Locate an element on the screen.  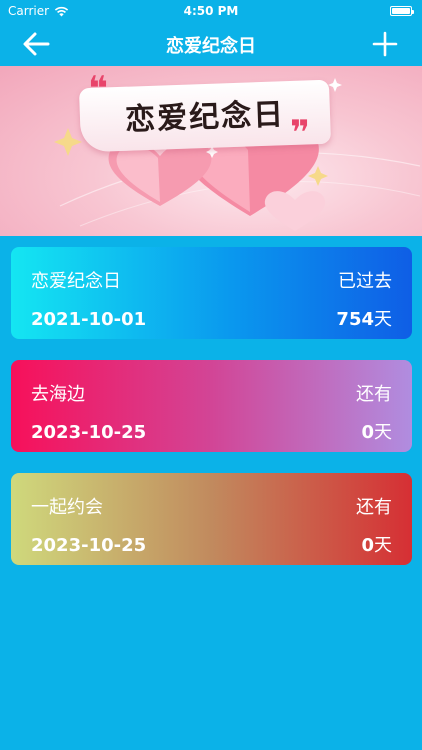
event-status: 已过去 is located at coordinates (365, 281).